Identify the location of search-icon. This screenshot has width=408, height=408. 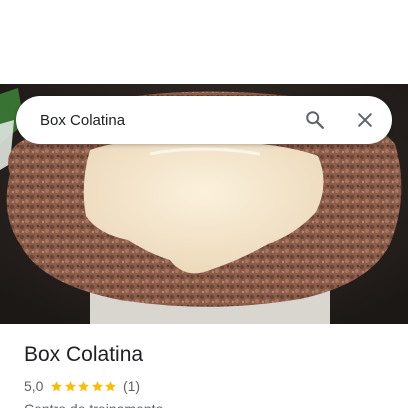
(315, 120).